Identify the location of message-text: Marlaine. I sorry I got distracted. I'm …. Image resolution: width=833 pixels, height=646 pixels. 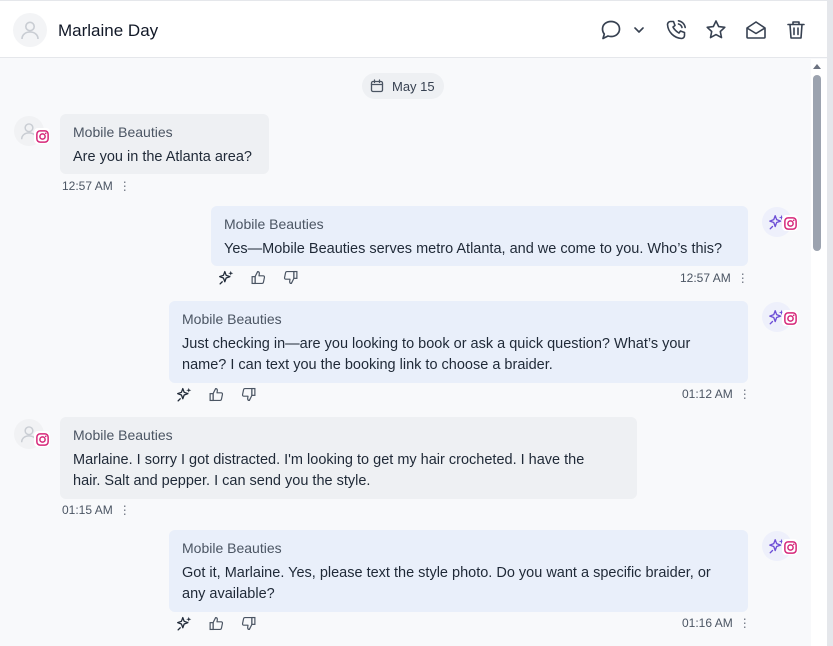
(329, 470).